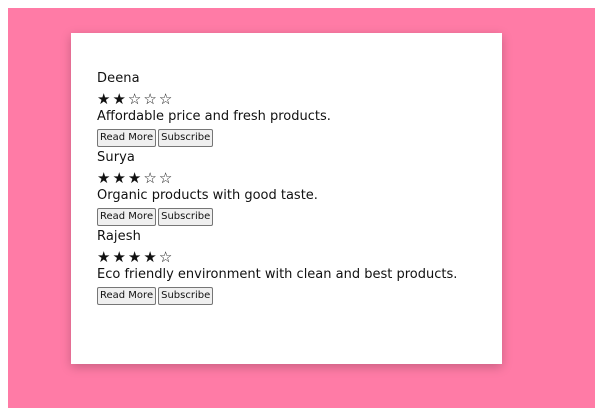 The image size is (595, 419). What do you see at coordinates (214, 116) in the screenshot?
I see `review-text: Affordable price and fresh products.` at bounding box center [214, 116].